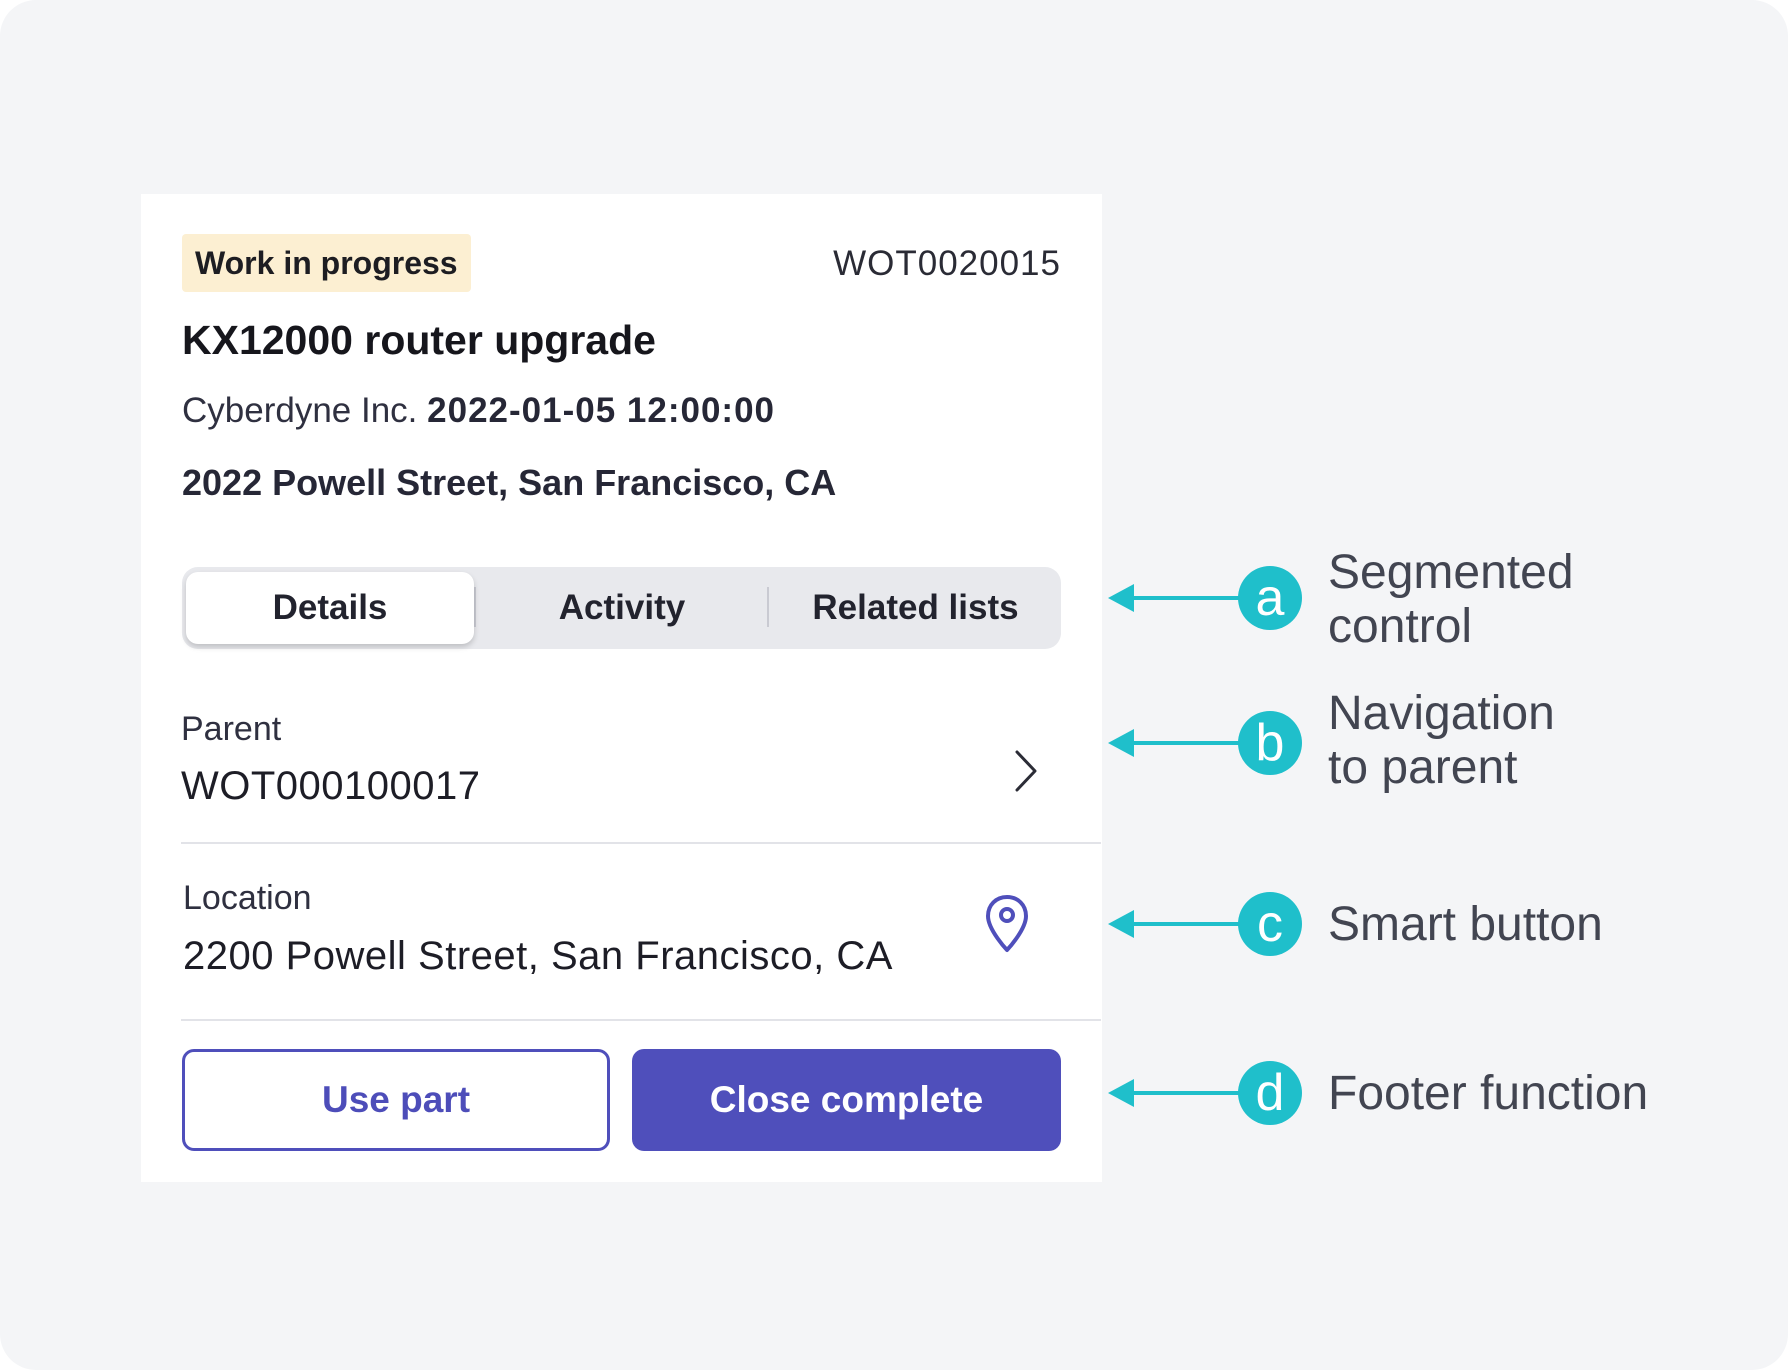  Describe the element at coordinates (846, 1100) in the screenshot. I see `close-complete-button: Close complete` at that location.